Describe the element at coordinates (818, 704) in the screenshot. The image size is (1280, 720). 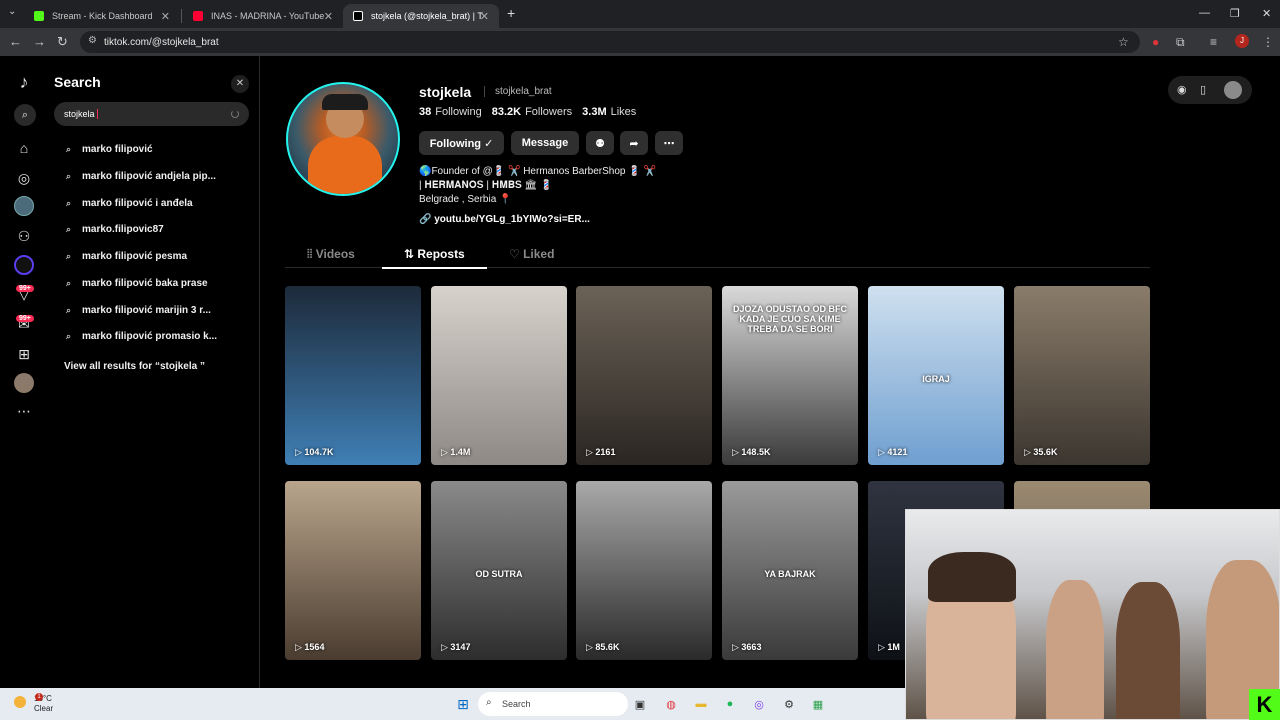
I see `app-icon: ▦` at that location.